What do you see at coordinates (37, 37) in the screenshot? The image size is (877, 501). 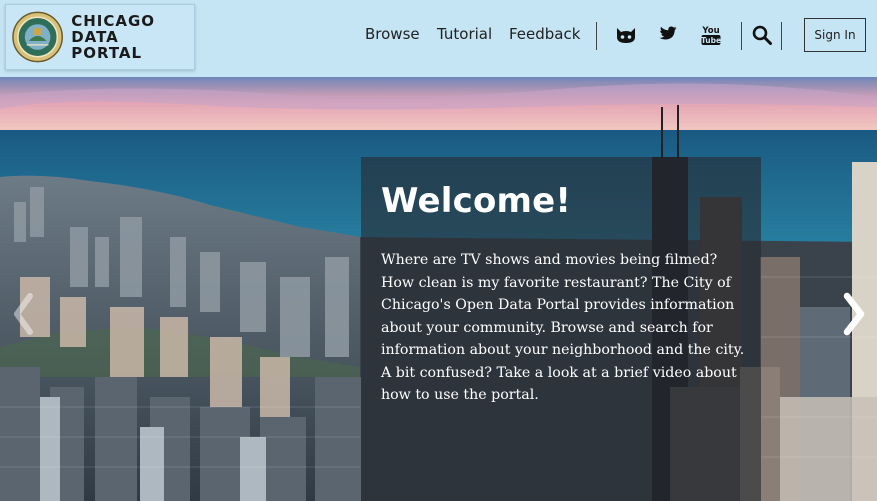 I see `city-seal-icon` at bounding box center [37, 37].